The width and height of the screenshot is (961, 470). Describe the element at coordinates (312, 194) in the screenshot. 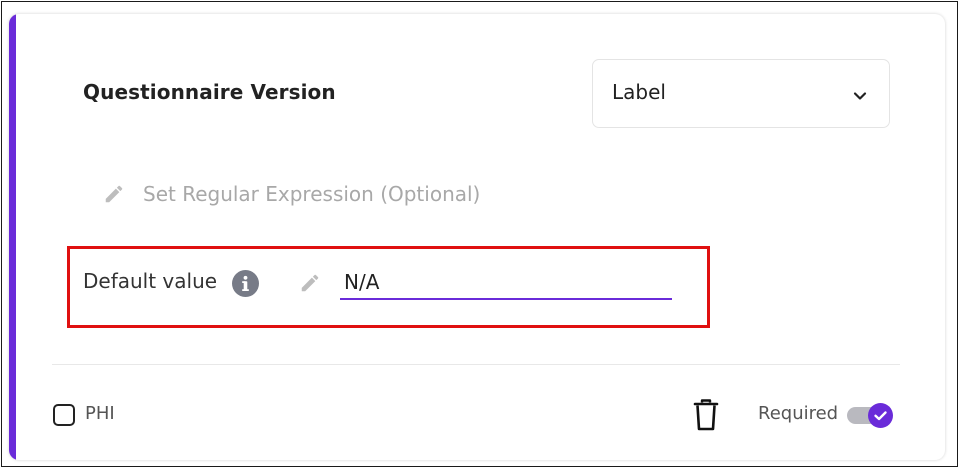

I see `set-regex-label: Set Regular Expression (Optional)` at that location.